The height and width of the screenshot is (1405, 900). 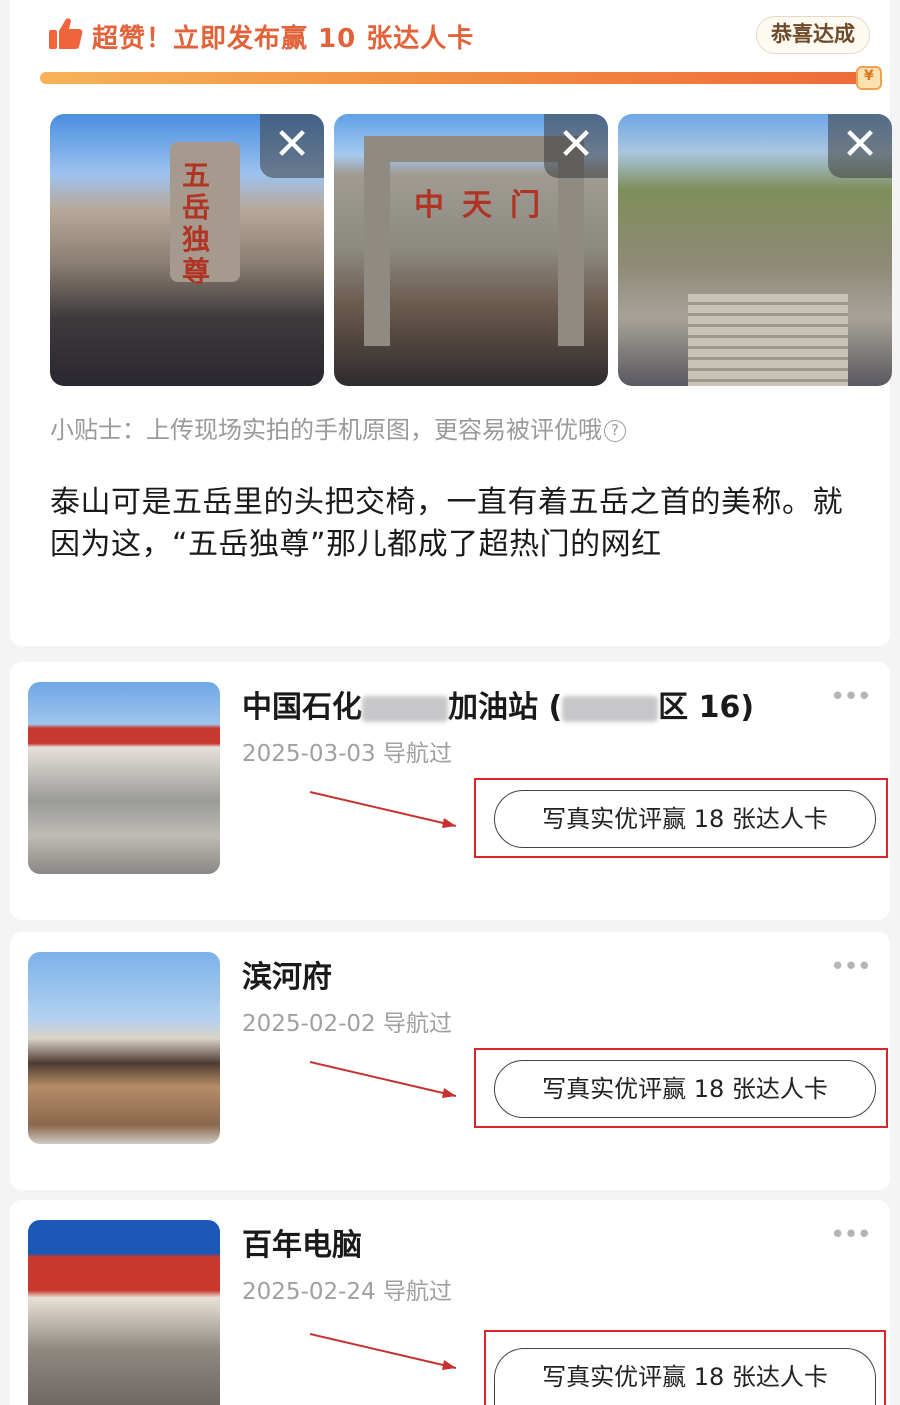 I want to click on place-card: 百年电脑 2025-02-24 导航过 ••• 写真实优评赢 18 张达人卡, so click(x=450, y=1302).